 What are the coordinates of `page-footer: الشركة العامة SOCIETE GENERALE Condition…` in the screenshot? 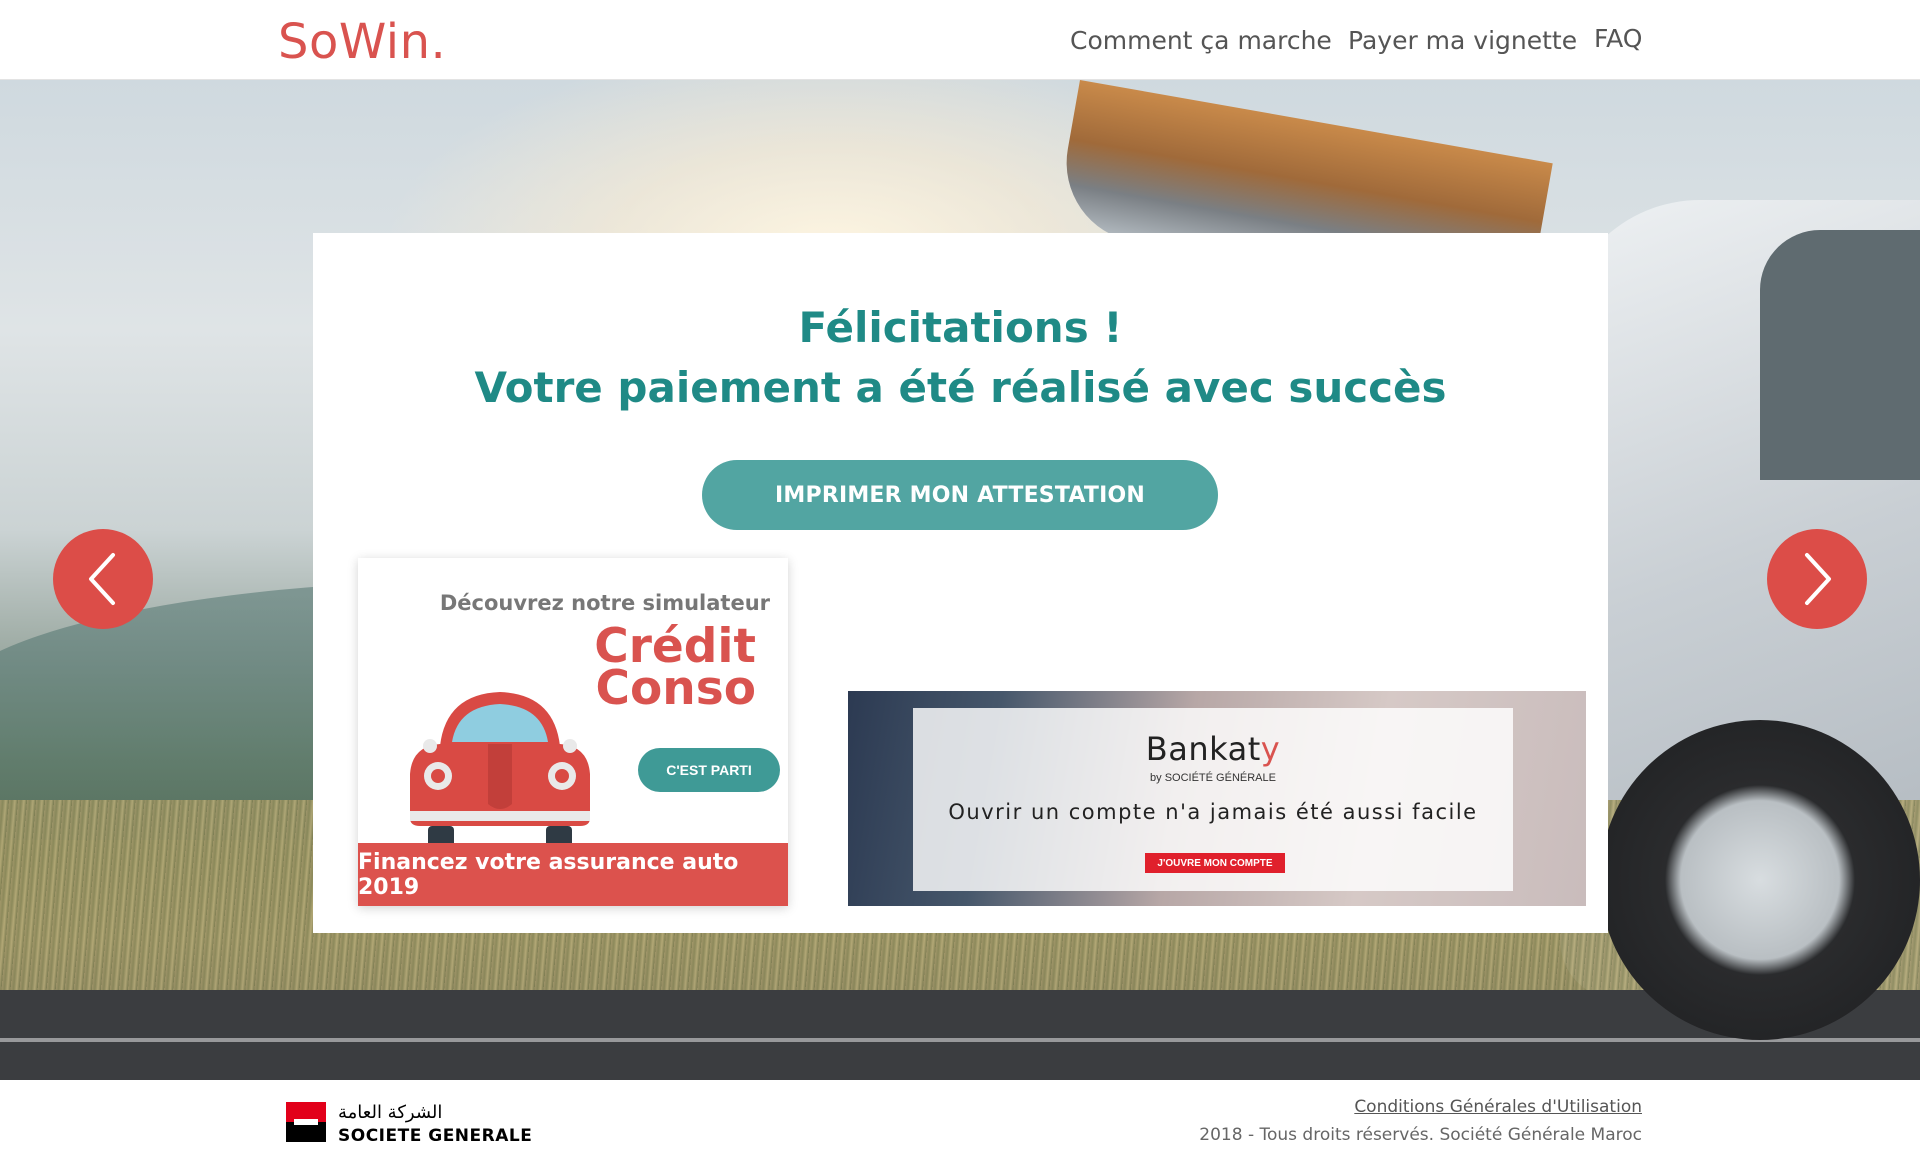 It's located at (960, 1120).